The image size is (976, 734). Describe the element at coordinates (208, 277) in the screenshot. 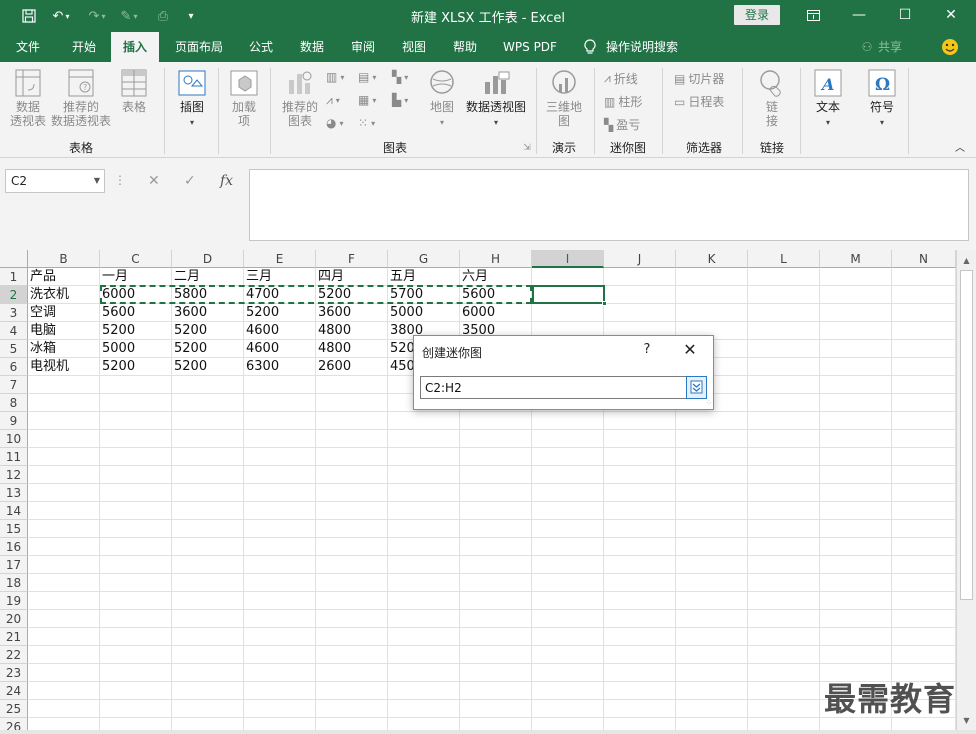

I see `cell-D1: 二月` at that location.